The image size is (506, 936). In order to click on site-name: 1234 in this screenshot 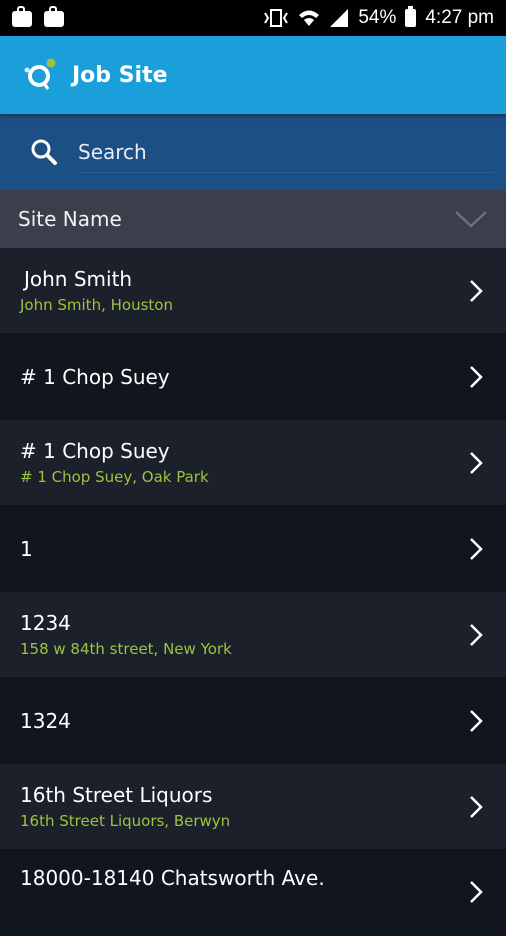, I will do `click(45, 623)`.